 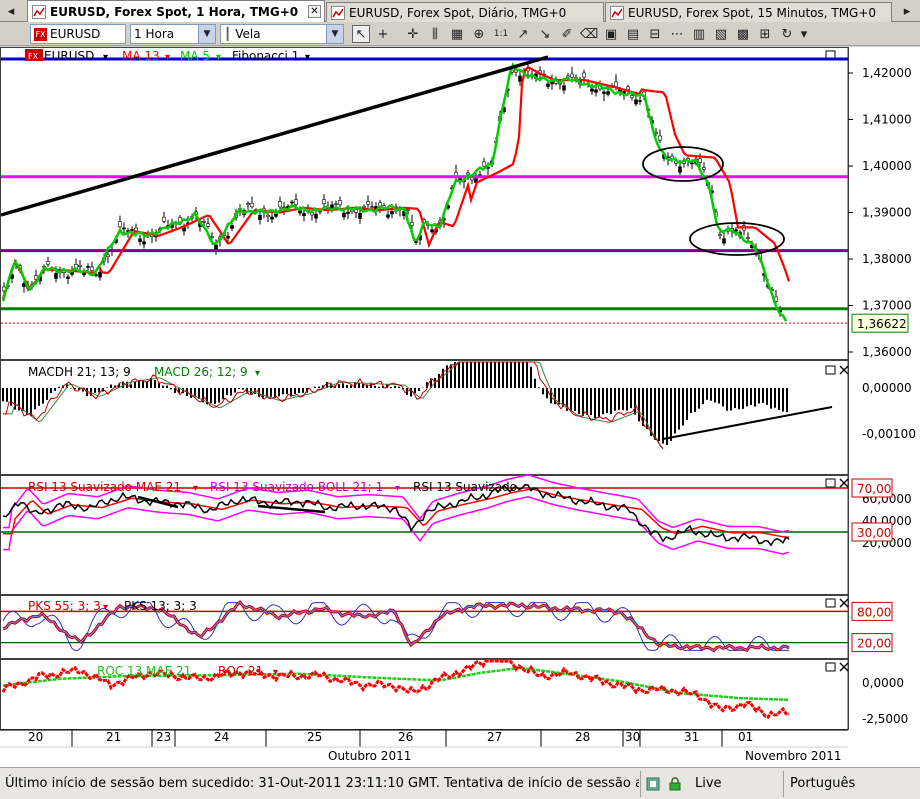 I want to click on tab-label: EURUSD, Forex Spot, 1 Hora, TMG+0, so click(x=174, y=11).